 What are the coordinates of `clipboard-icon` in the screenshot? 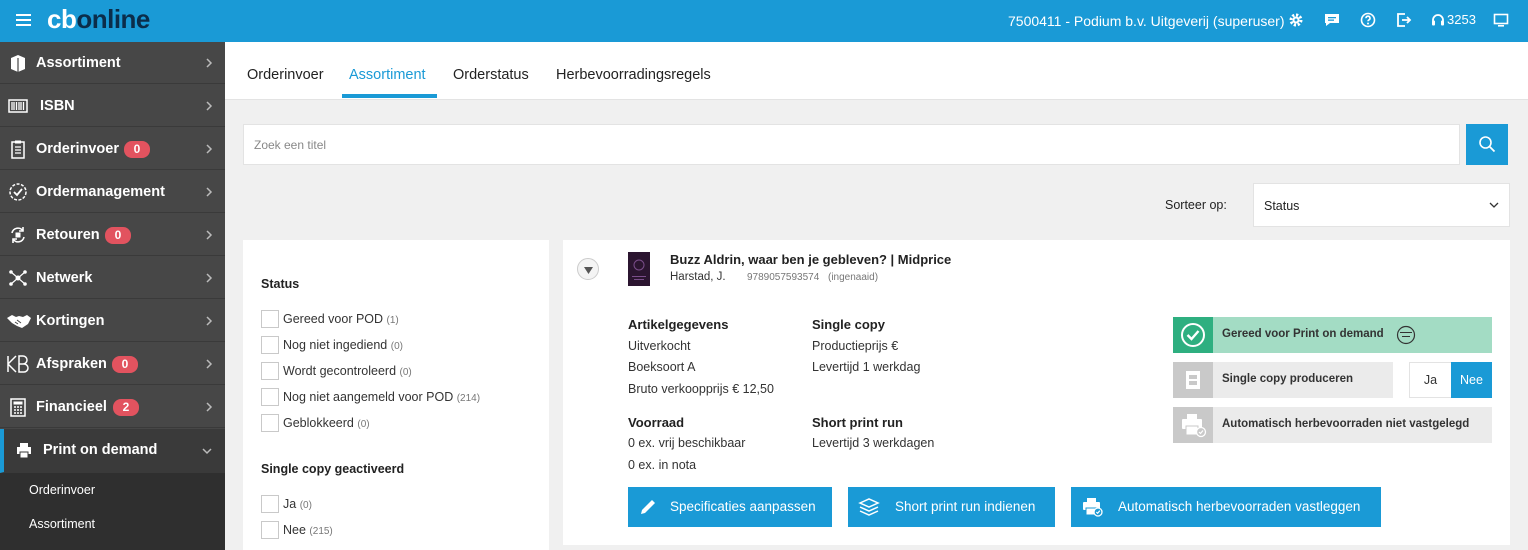 It's located at (18, 149).